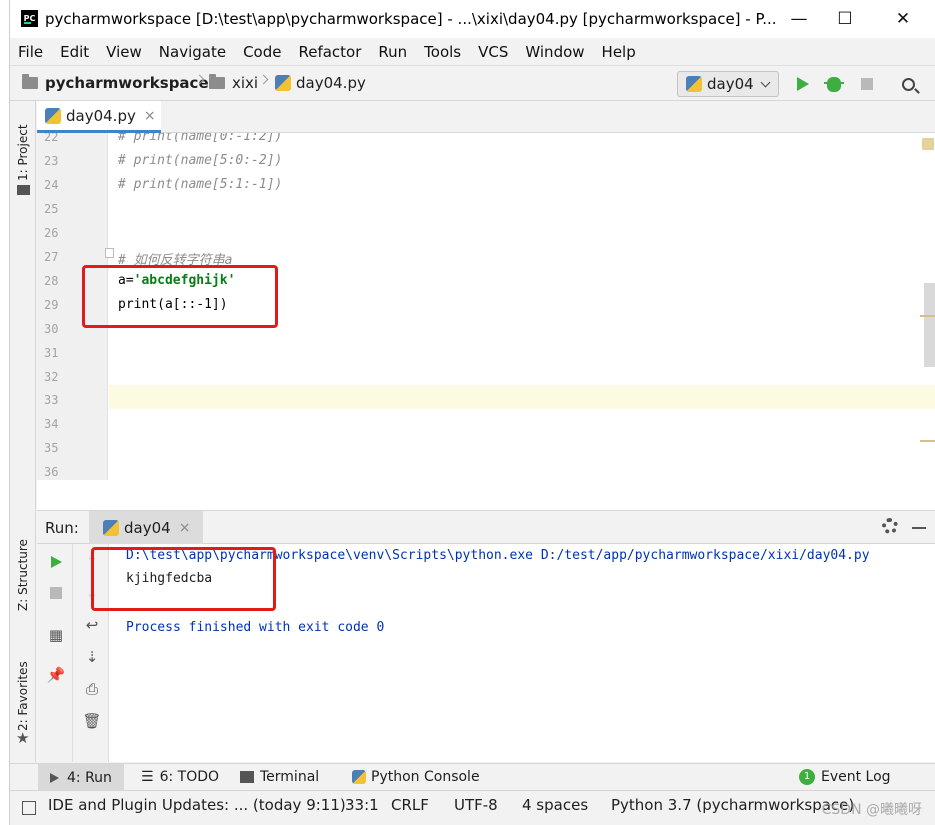 The width and height of the screenshot is (935, 825). I want to click on tool-tab-todo: ☰ 6: TODO, so click(180, 777).